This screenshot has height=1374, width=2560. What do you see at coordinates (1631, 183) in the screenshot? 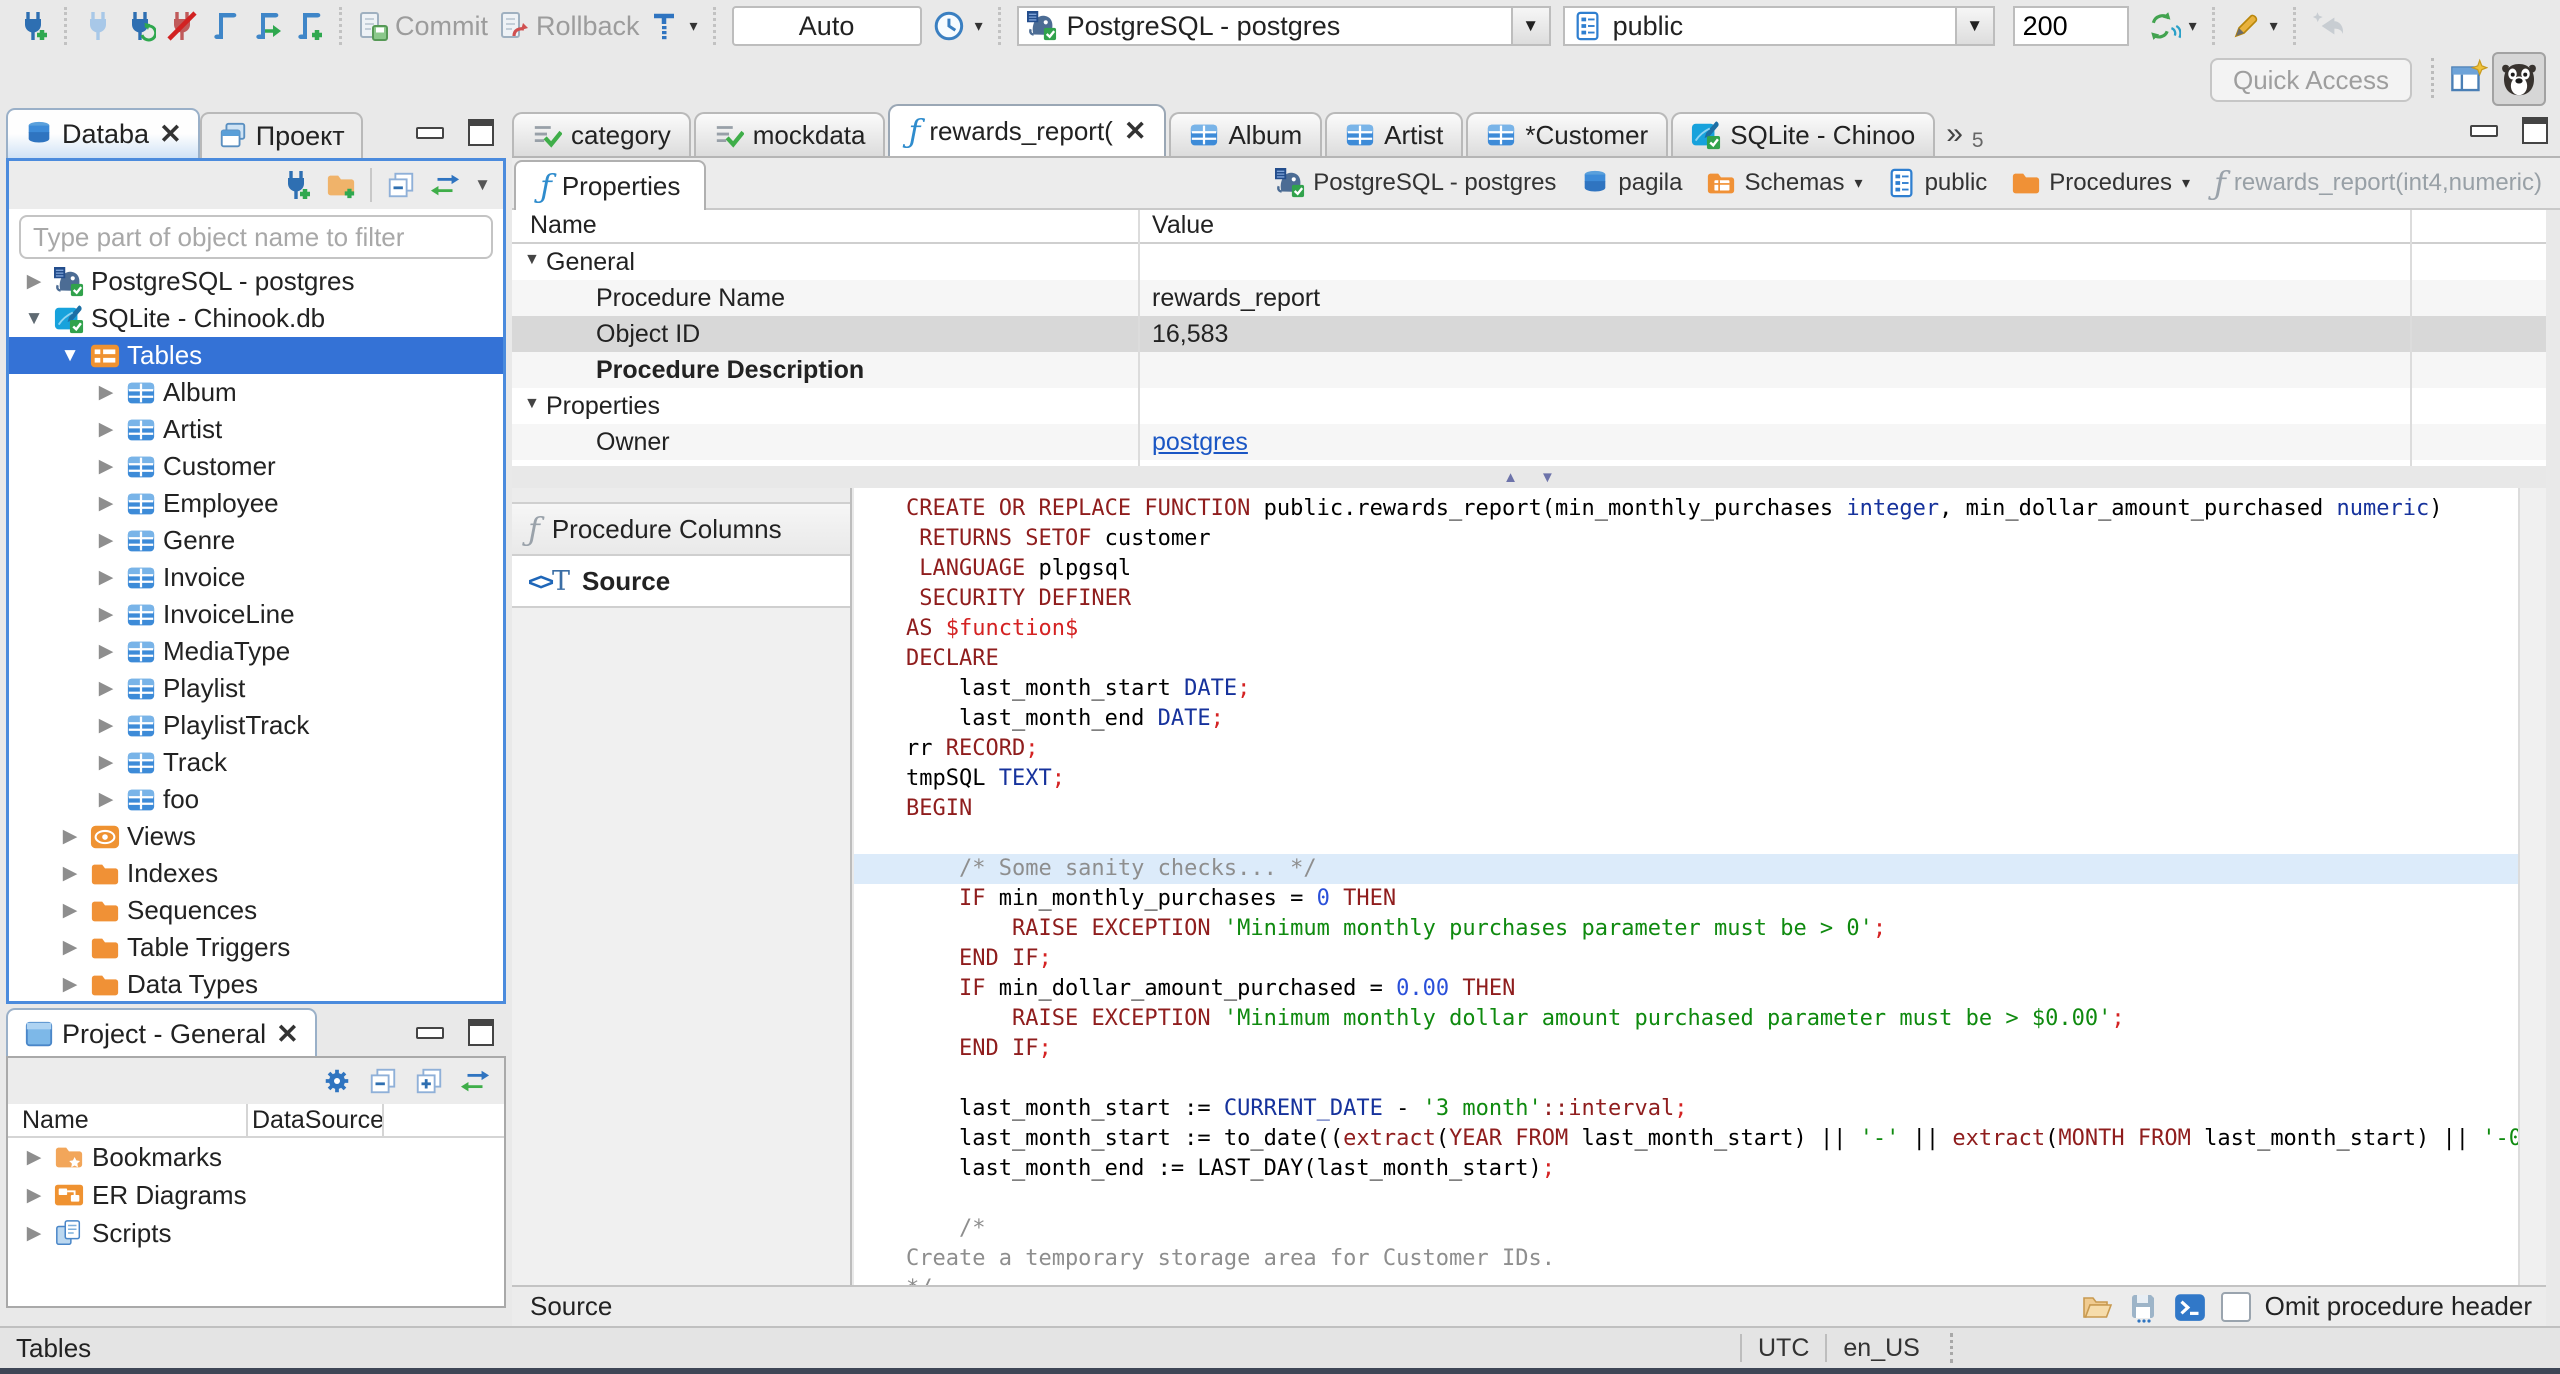
I see `breadcrumb-item-pagila: pagila` at bounding box center [1631, 183].